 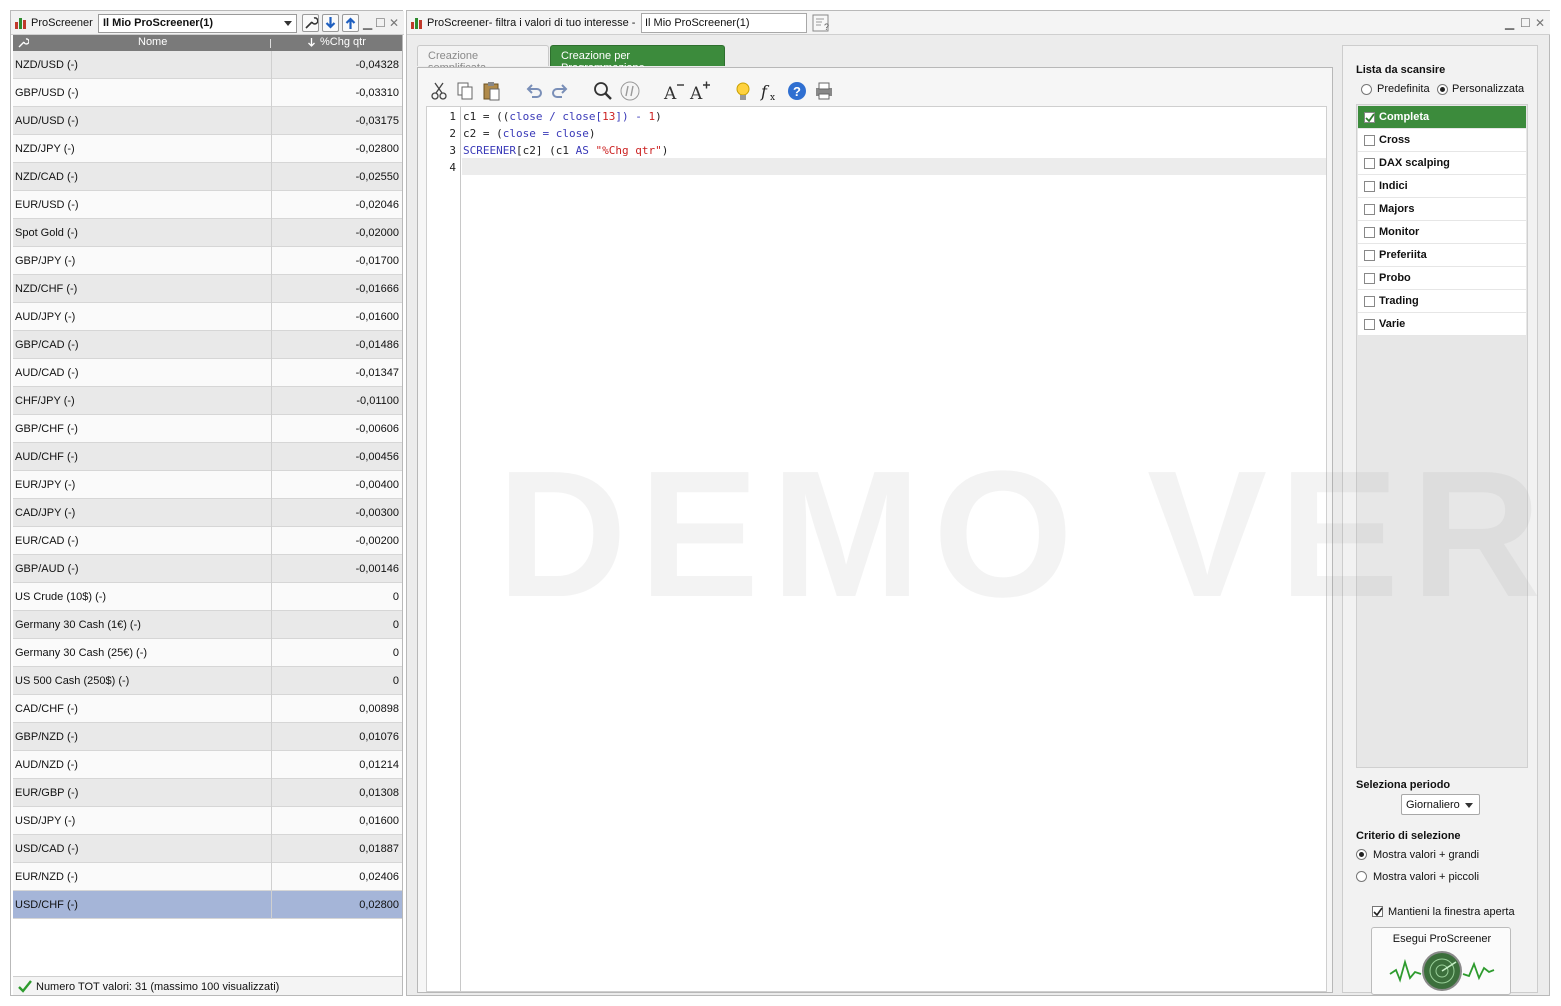 I want to click on table-row: AUD/NZD (-) 0,01214, so click(x=207, y=765).